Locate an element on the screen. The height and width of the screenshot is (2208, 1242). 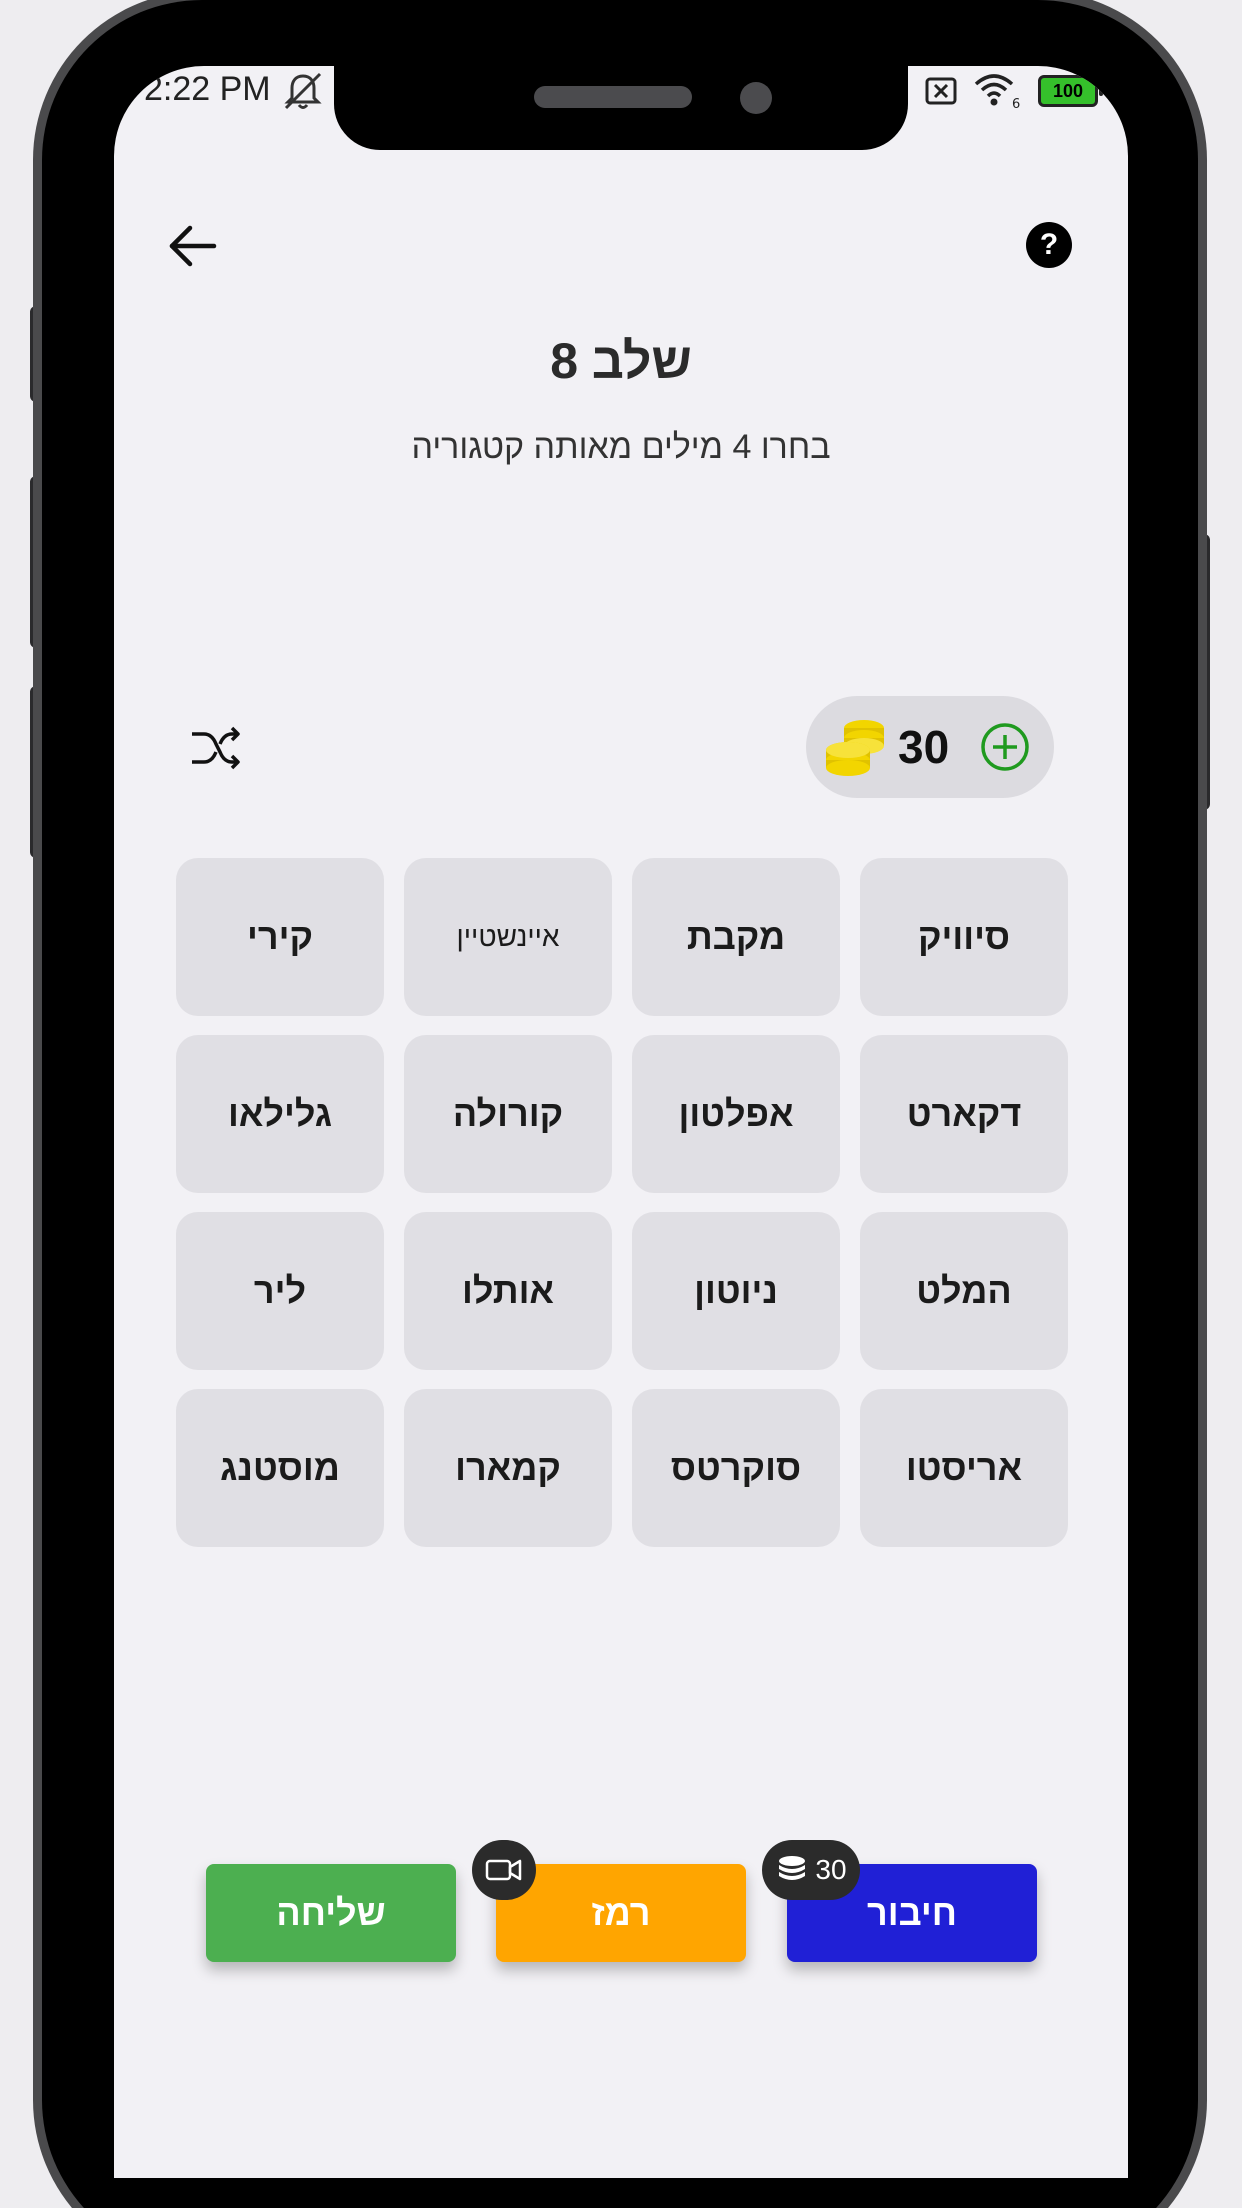
word-tile: אפלטון is located at coordinates (736, 1114).